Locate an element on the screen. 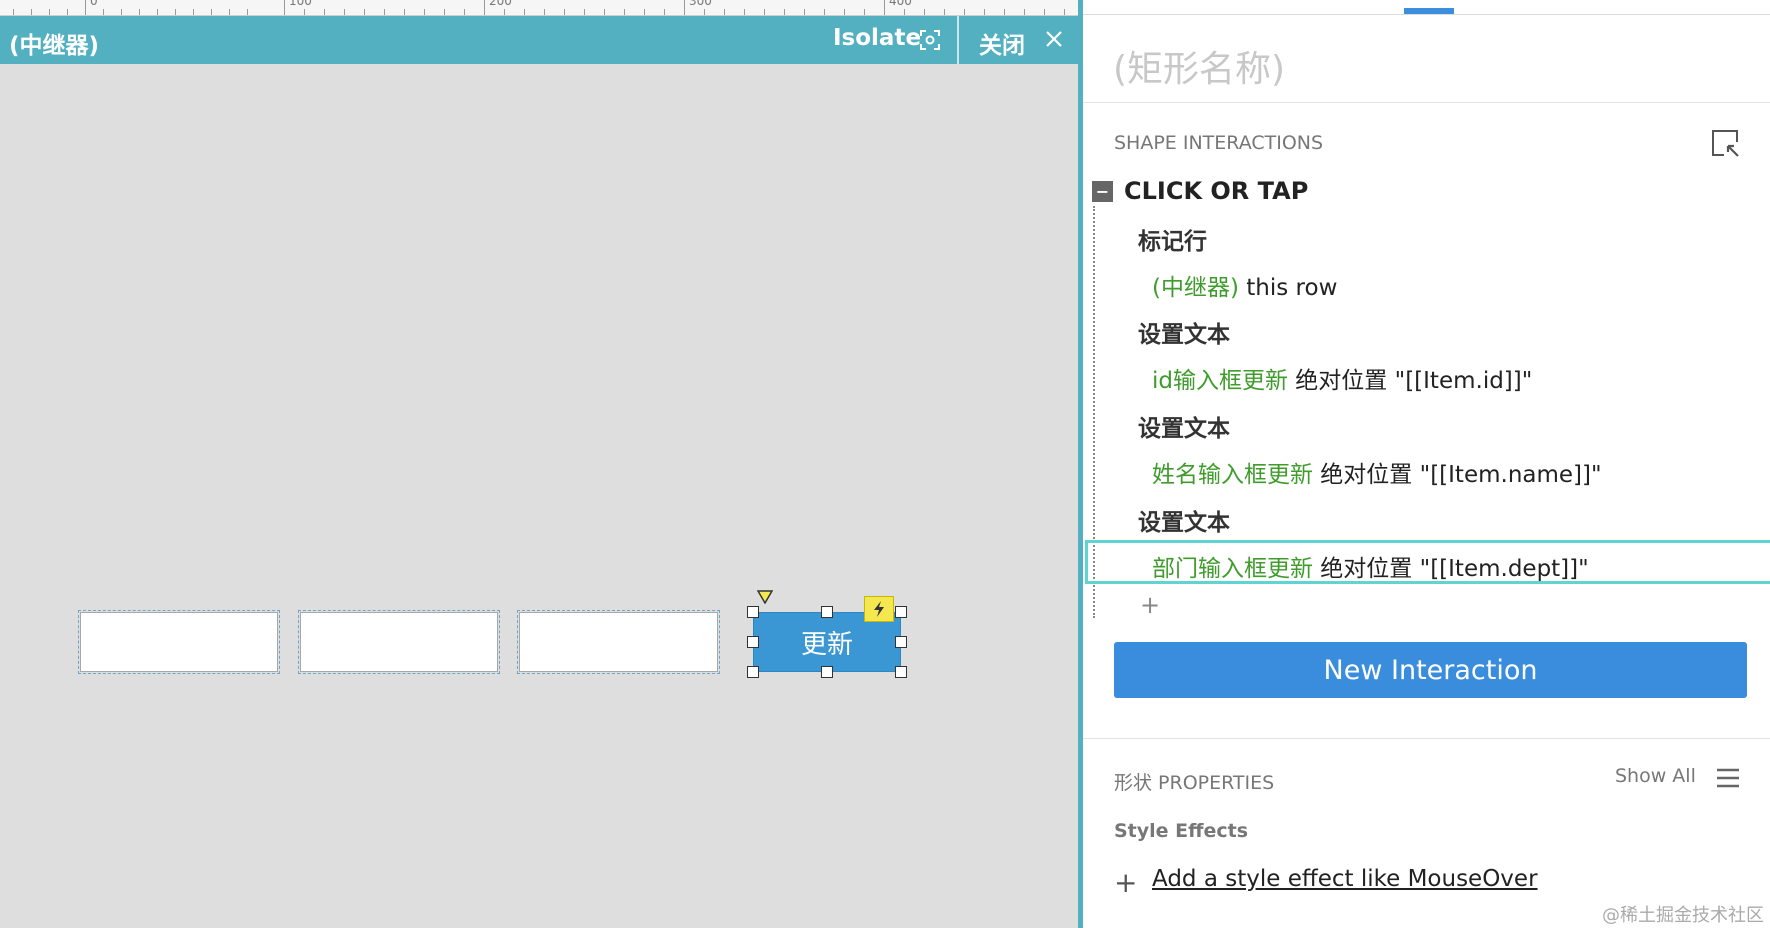  watermark: @稀土掘金技术社区 is located at coordinates (1683, 915).